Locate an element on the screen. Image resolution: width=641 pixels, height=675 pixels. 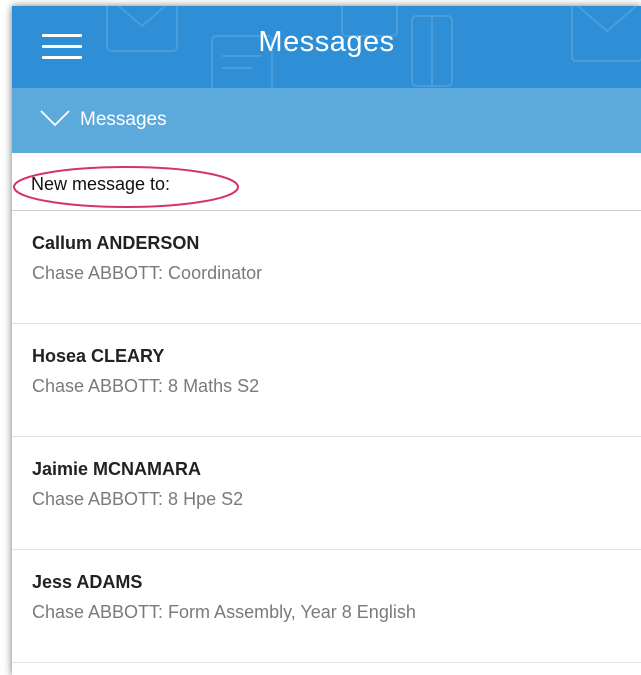
messages-dropdown-label: Messages is located at coordinates (123, 119).